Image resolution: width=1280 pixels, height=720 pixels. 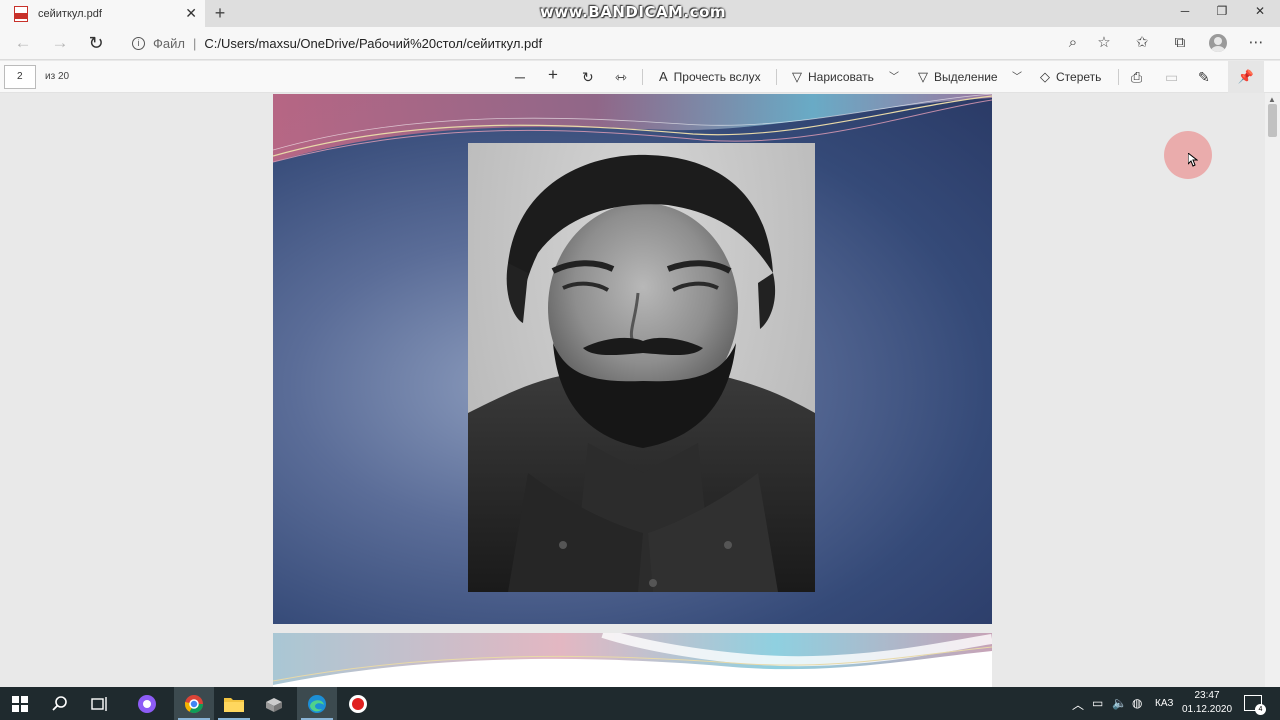 I want to click on zoom-icon: ⌕, so click(x=1073, y=43).